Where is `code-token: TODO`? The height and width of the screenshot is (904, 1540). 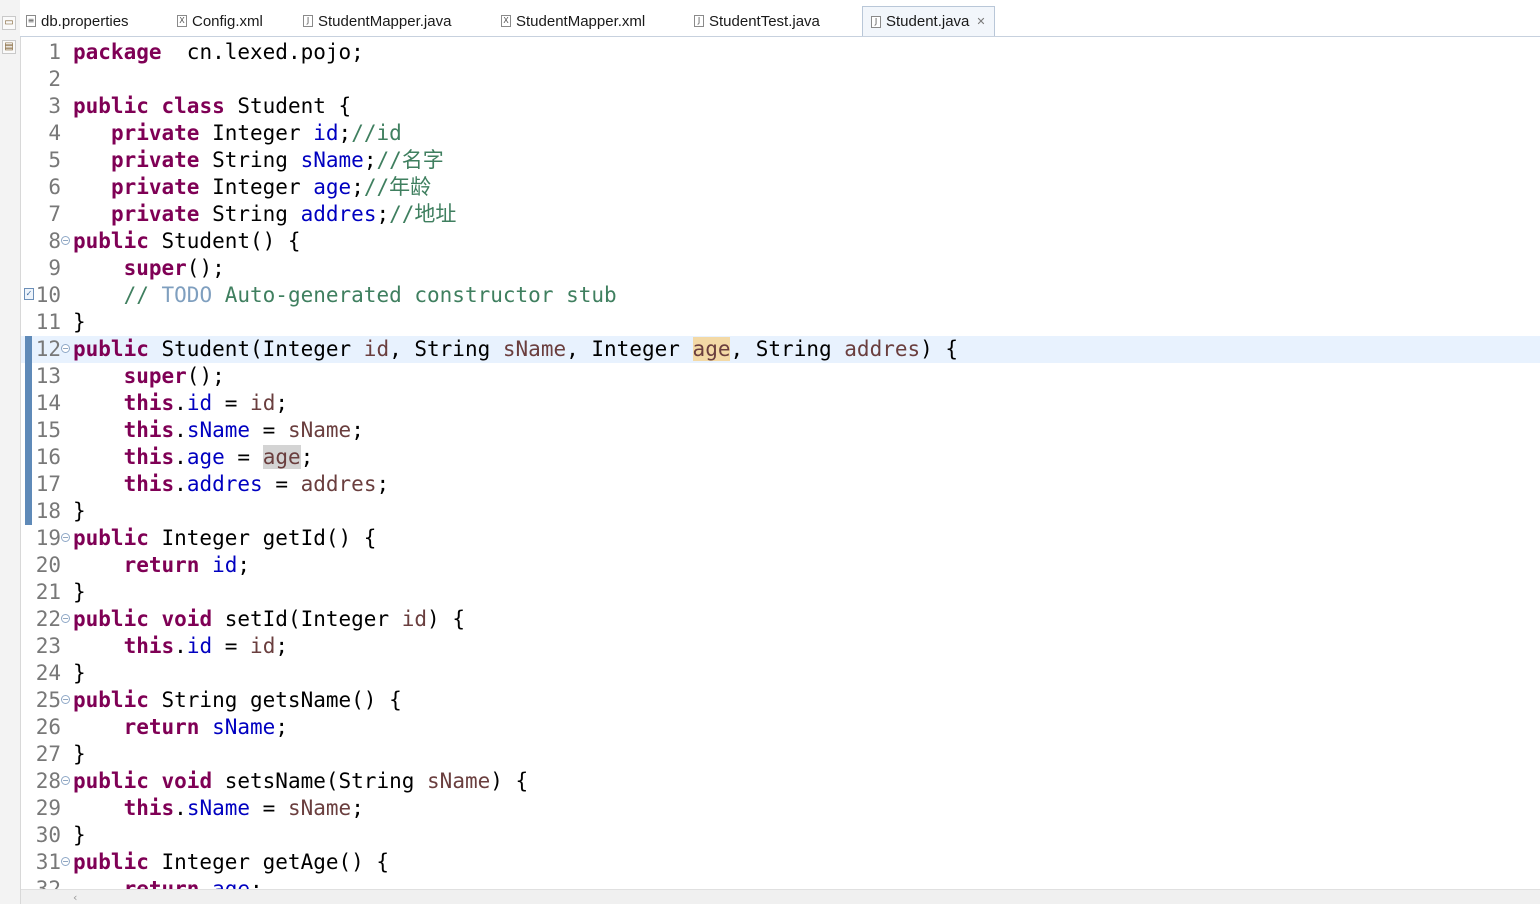 code-token: TODO is located at coordinates (187, 295).